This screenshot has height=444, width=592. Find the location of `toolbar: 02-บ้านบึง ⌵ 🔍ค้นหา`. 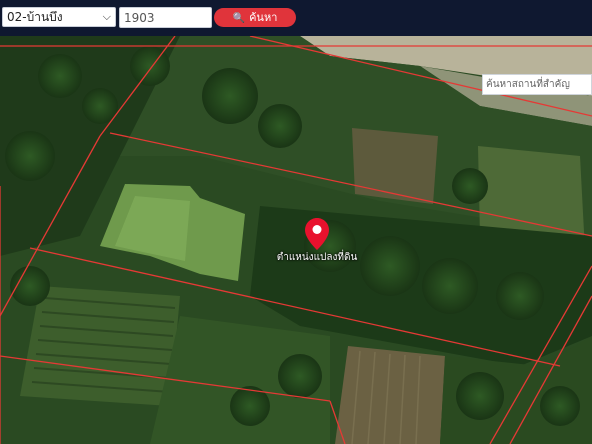

toolbar: 02-บ้านบึง ⌵ 🔍ค้นหา is located at coordinates (296, 18).